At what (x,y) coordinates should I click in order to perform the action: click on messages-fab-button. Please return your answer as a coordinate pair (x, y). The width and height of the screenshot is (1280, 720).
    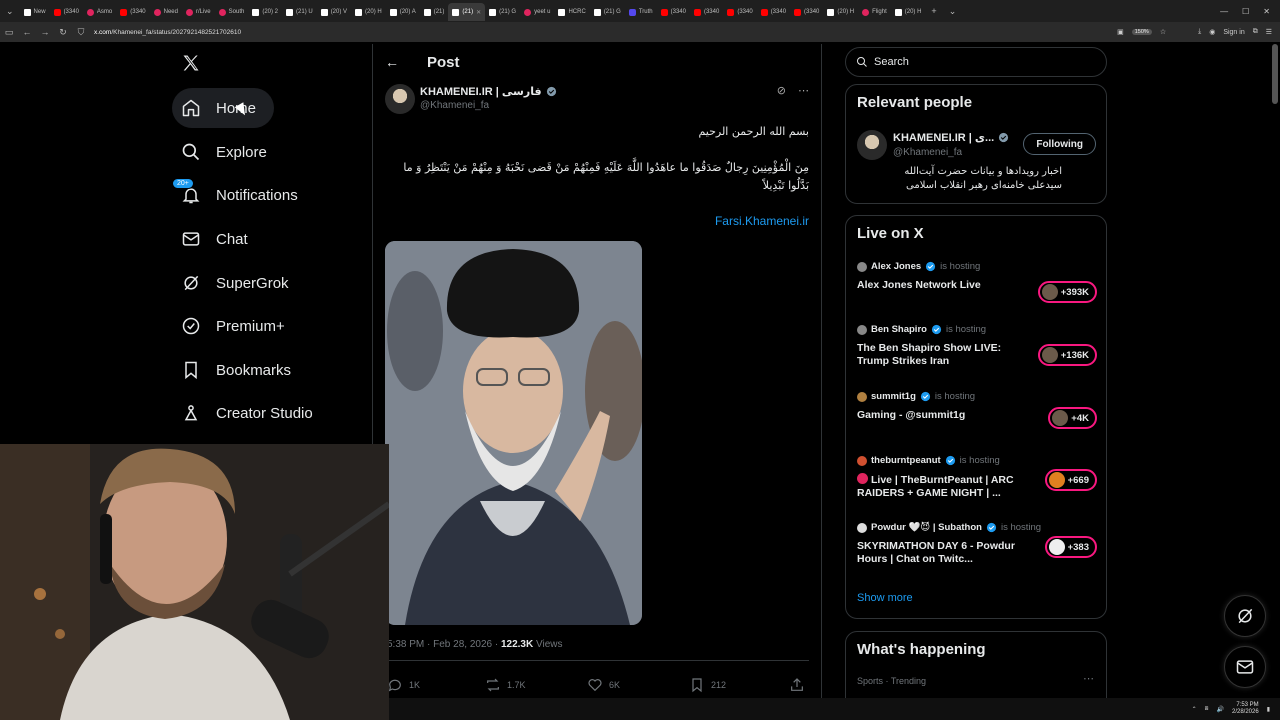
    Looking at the image, I should click on (1245, 667).